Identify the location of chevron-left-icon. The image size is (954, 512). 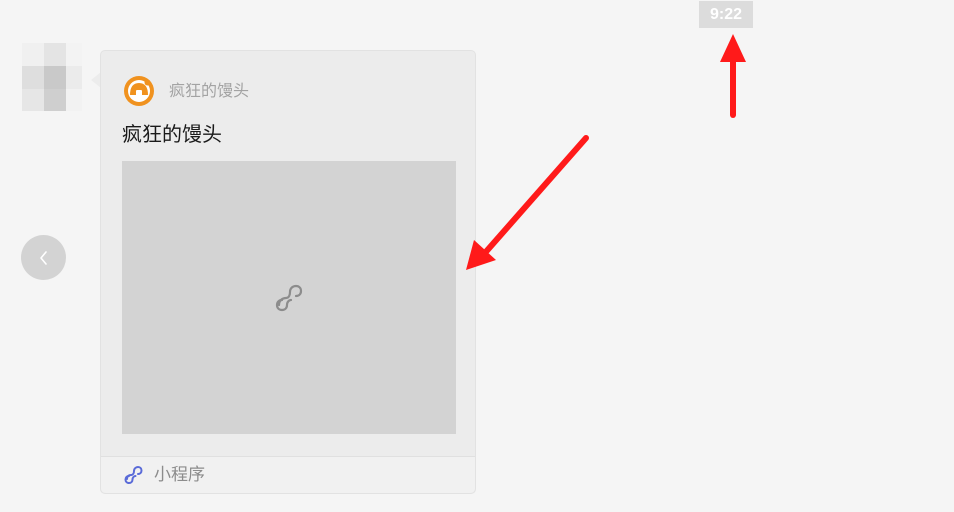
(43, 257).